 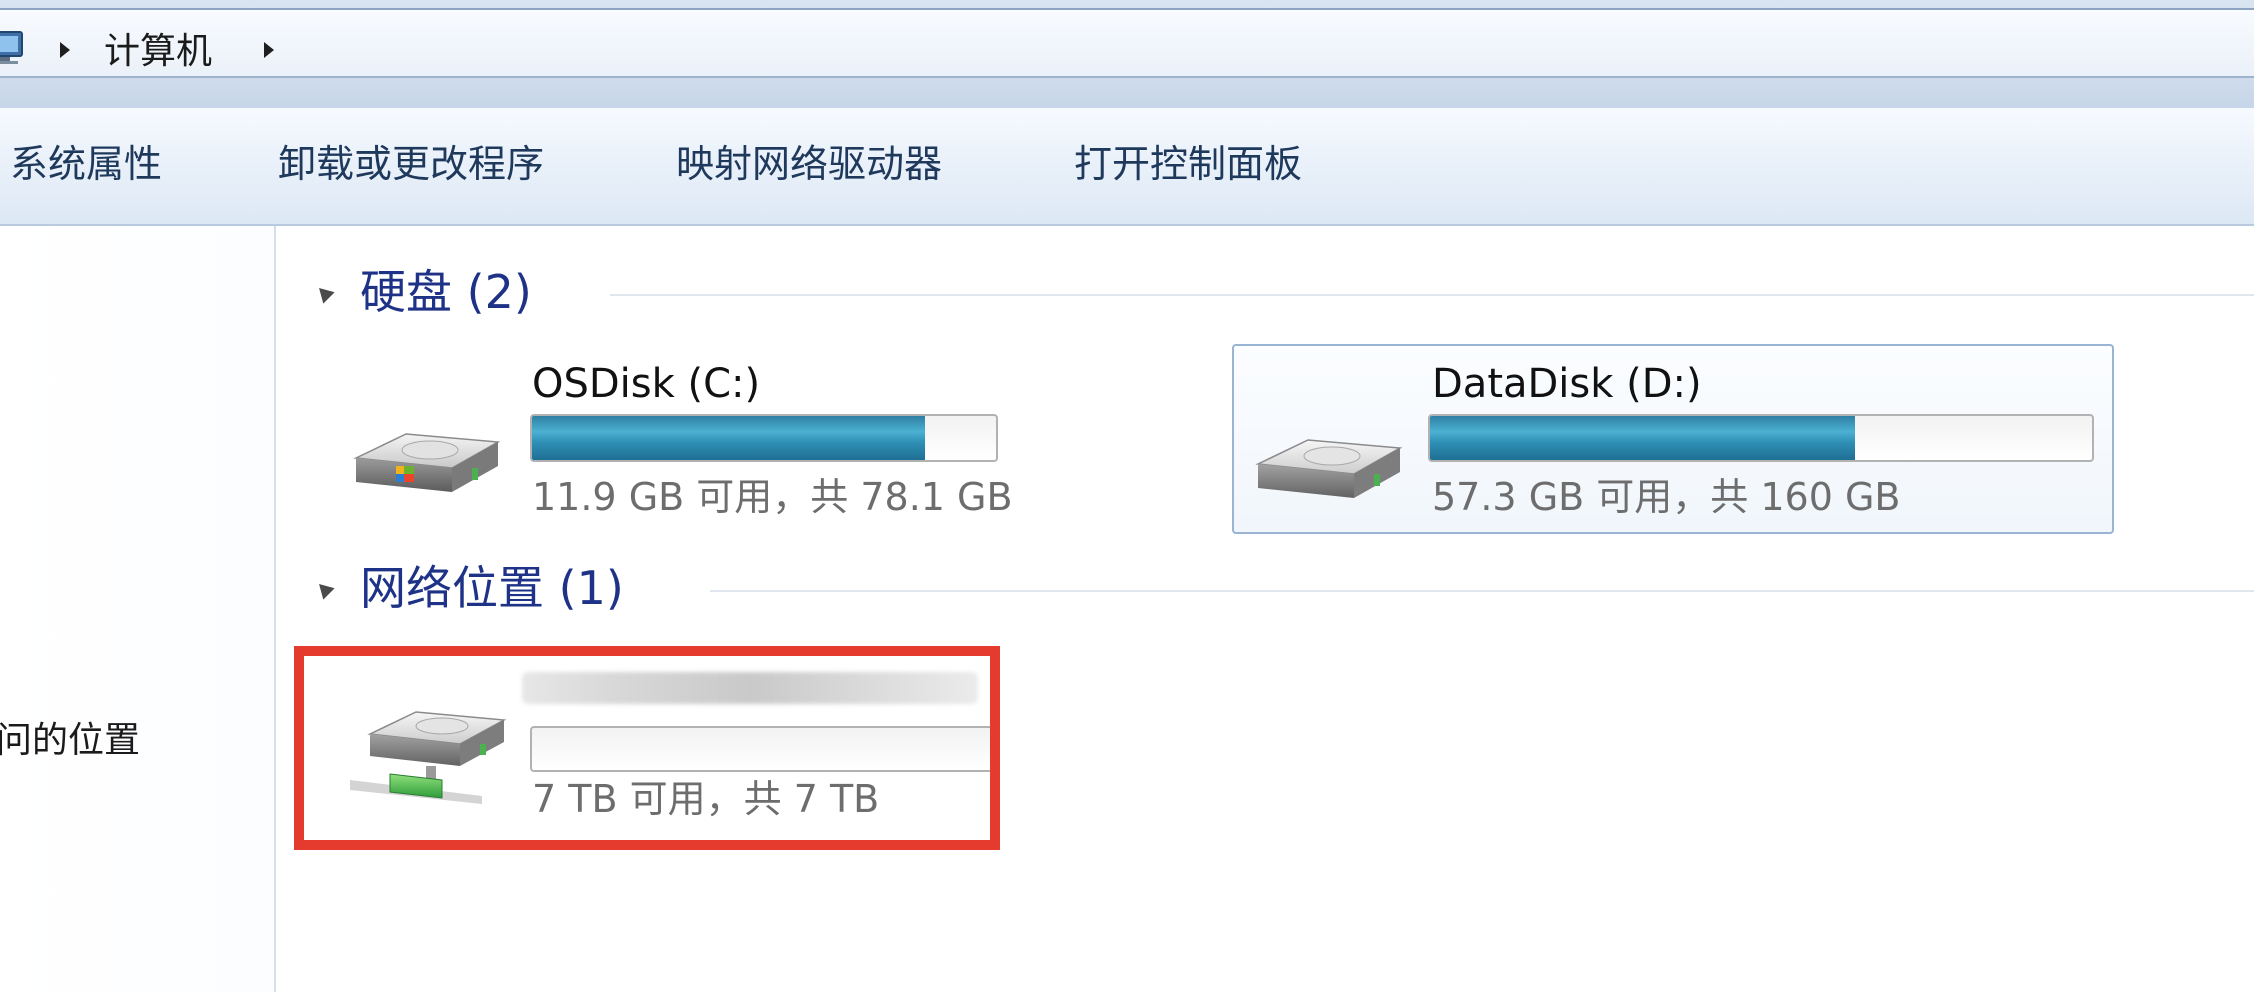 What do you see at coordinates (411, 164) in the screenshot?
I see `uninstall-program-button: 卸载或更改程序` at bounding box center [411, 164].